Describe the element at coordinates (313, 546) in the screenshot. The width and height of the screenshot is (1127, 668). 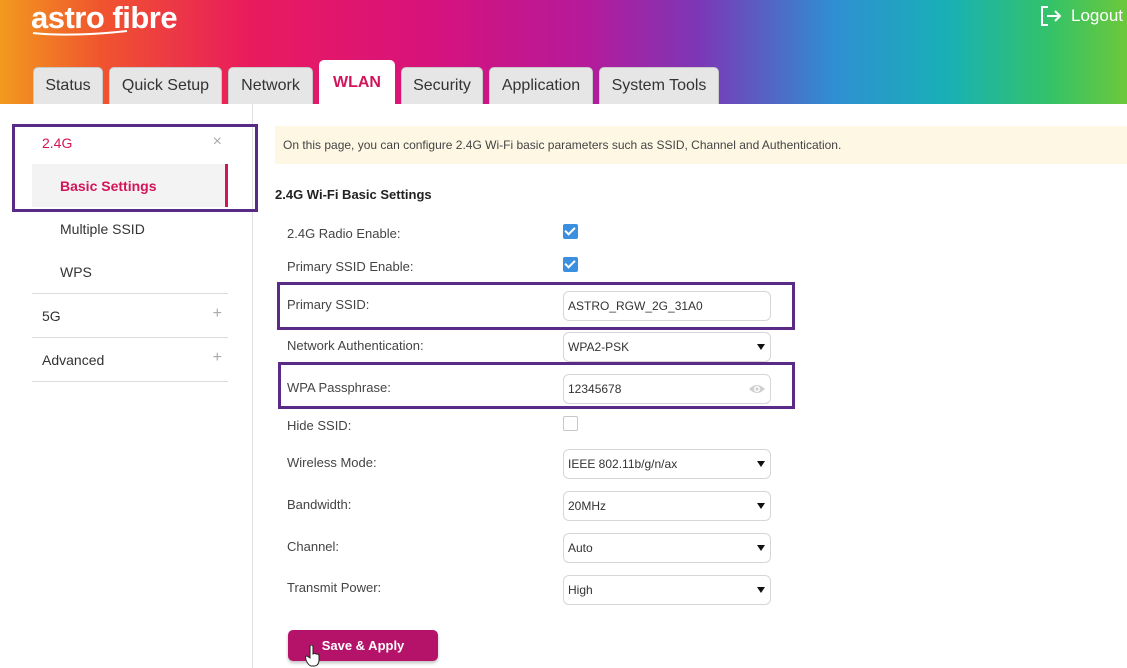
I see `channel-label: Channel:` at that location.